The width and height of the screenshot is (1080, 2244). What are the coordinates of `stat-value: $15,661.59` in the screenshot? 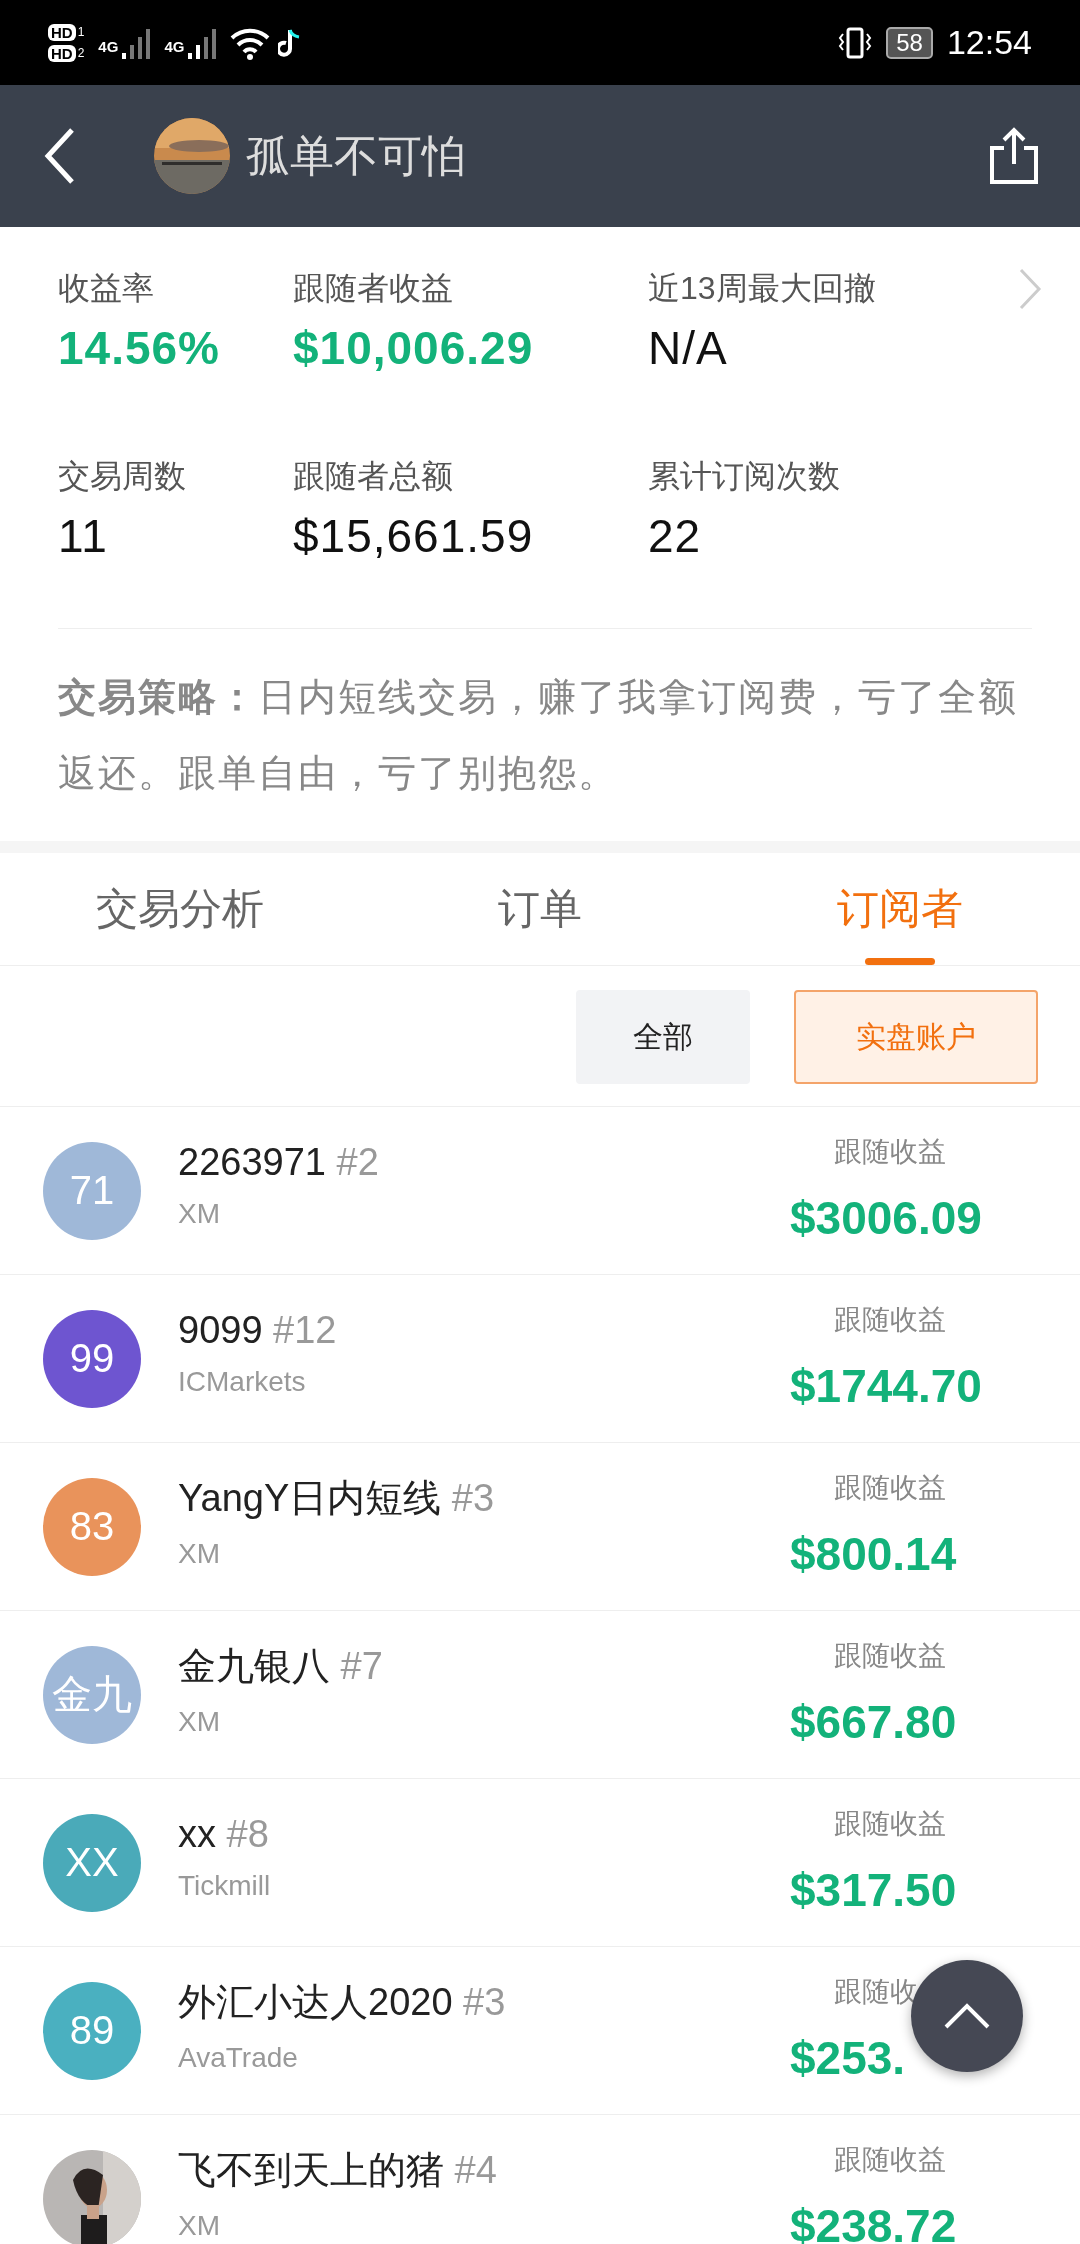 It's located at (414, 536).